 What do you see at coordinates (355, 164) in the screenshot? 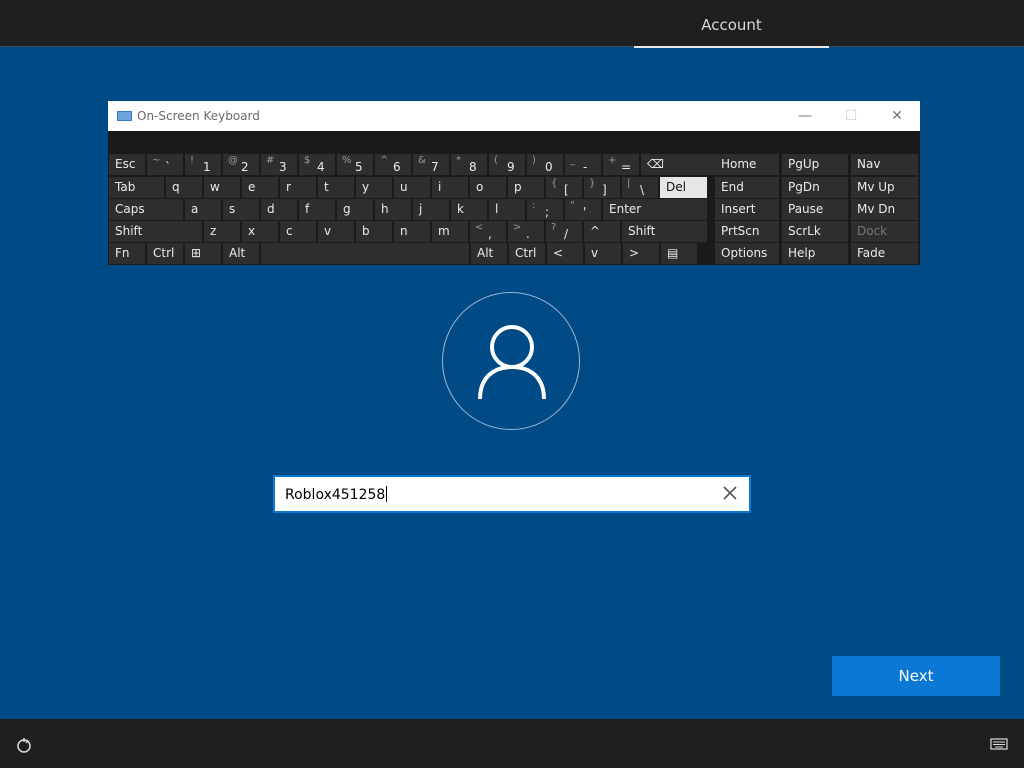
I see `key-5: % 5` at bounding box center [355, 164].